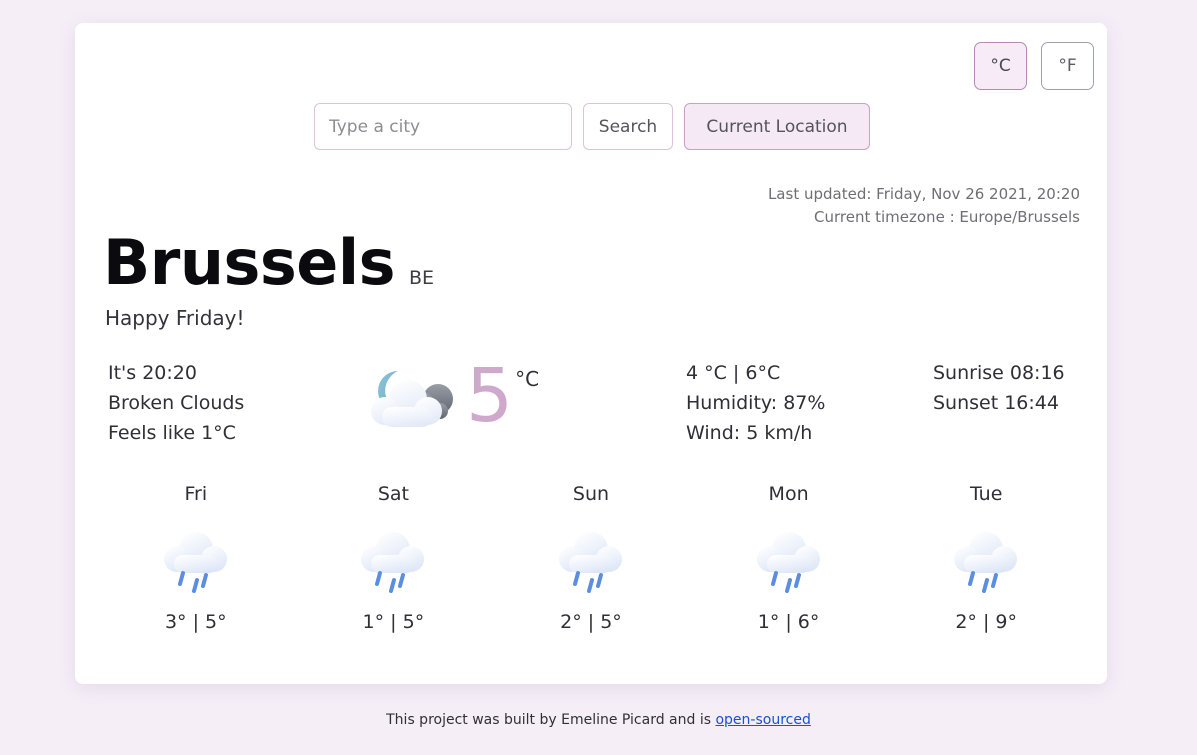 Image resolution: width=1197 pixels, height=755 pixels. Describe the element at coordinates (999, 388) in the screenshot. I see `current-conditions-right: Sunrise 08:16 Sunset 16:44` at that location.